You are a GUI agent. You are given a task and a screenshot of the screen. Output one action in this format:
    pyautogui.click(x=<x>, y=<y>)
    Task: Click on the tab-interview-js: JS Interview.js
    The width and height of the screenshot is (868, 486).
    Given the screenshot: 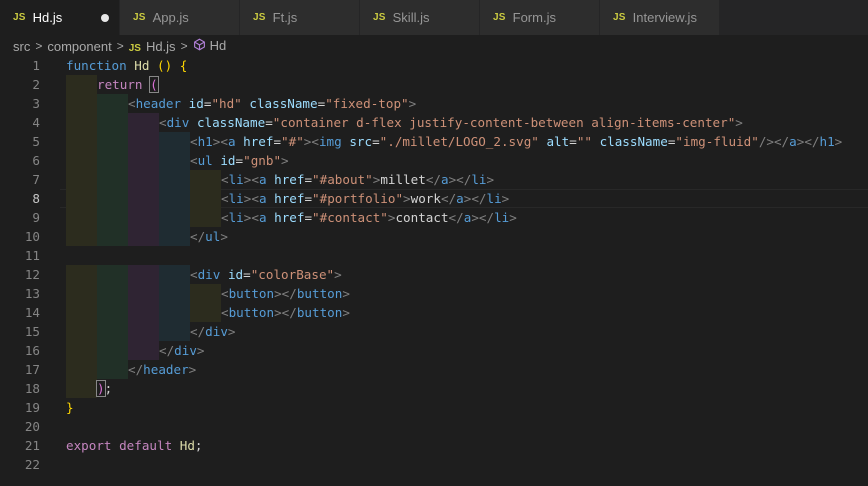 What is the action you would take?
    pyautogui.click(x=660, y=17)
    